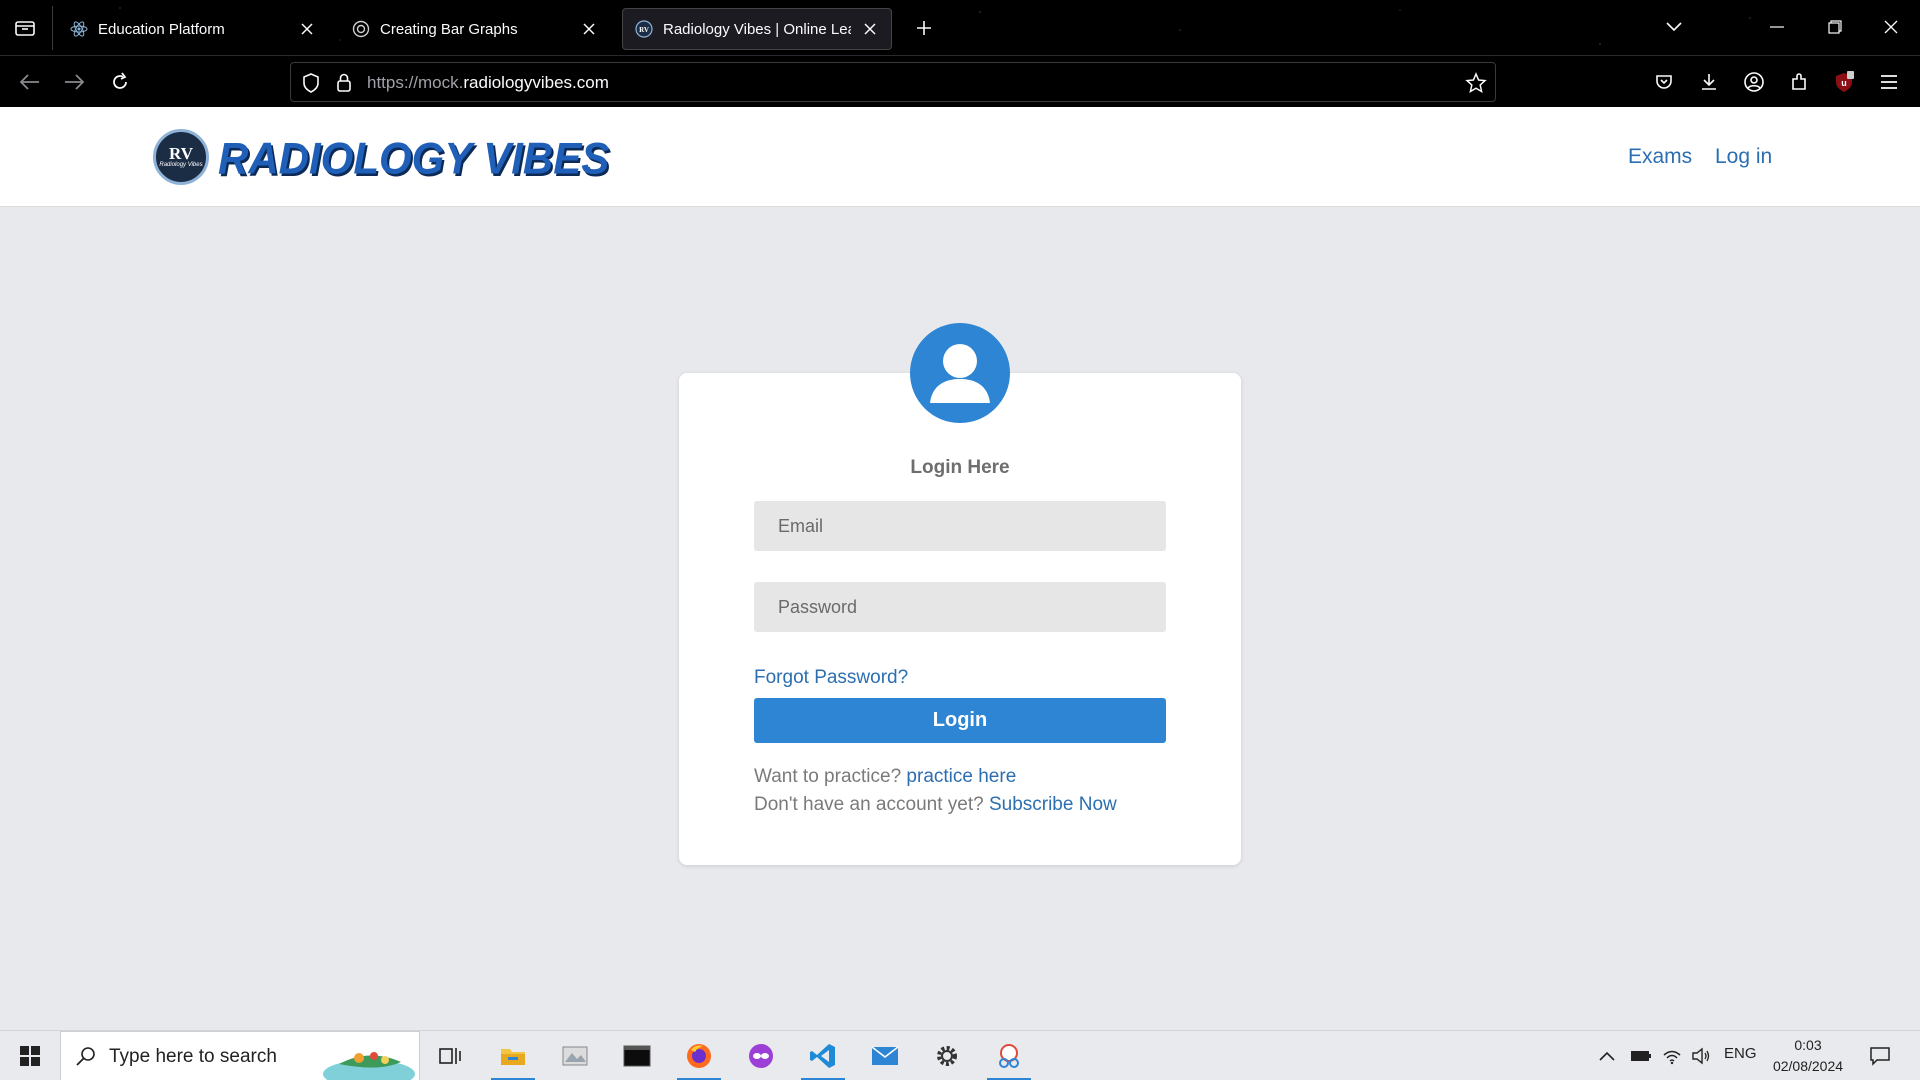 The image size is (1920, 1080). What do you see at coordinates (52, 28) in the screenshot?
I see `tab-separator` at bounding box center [52, 28].